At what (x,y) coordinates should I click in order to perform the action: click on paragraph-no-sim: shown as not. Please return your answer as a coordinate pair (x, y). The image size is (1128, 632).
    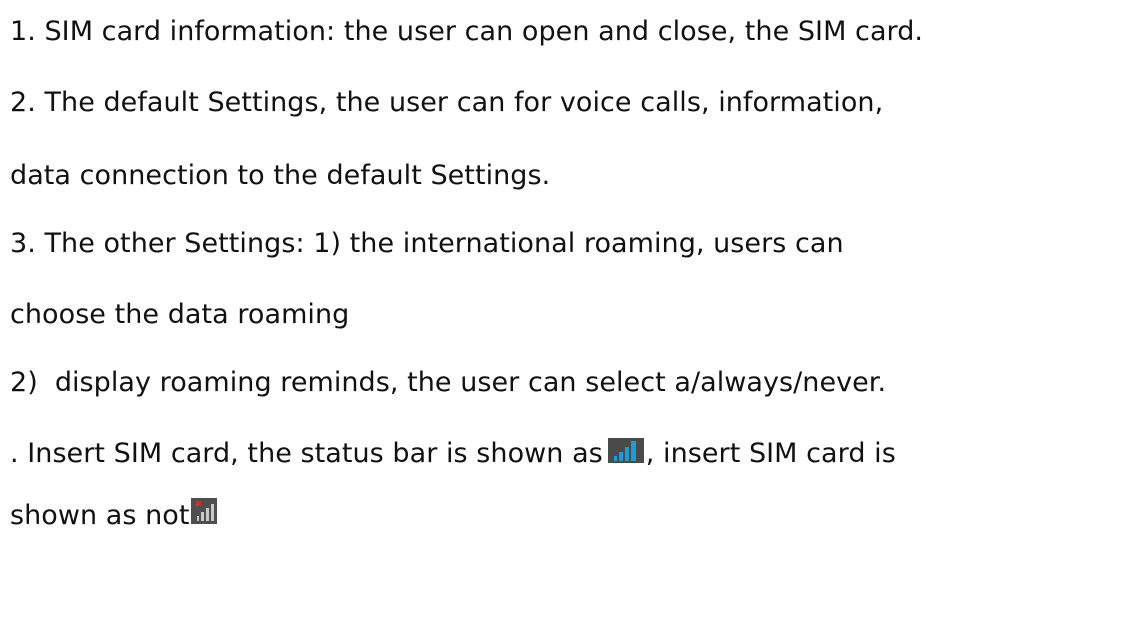
    Looking at the image, I should click on (114, 515).